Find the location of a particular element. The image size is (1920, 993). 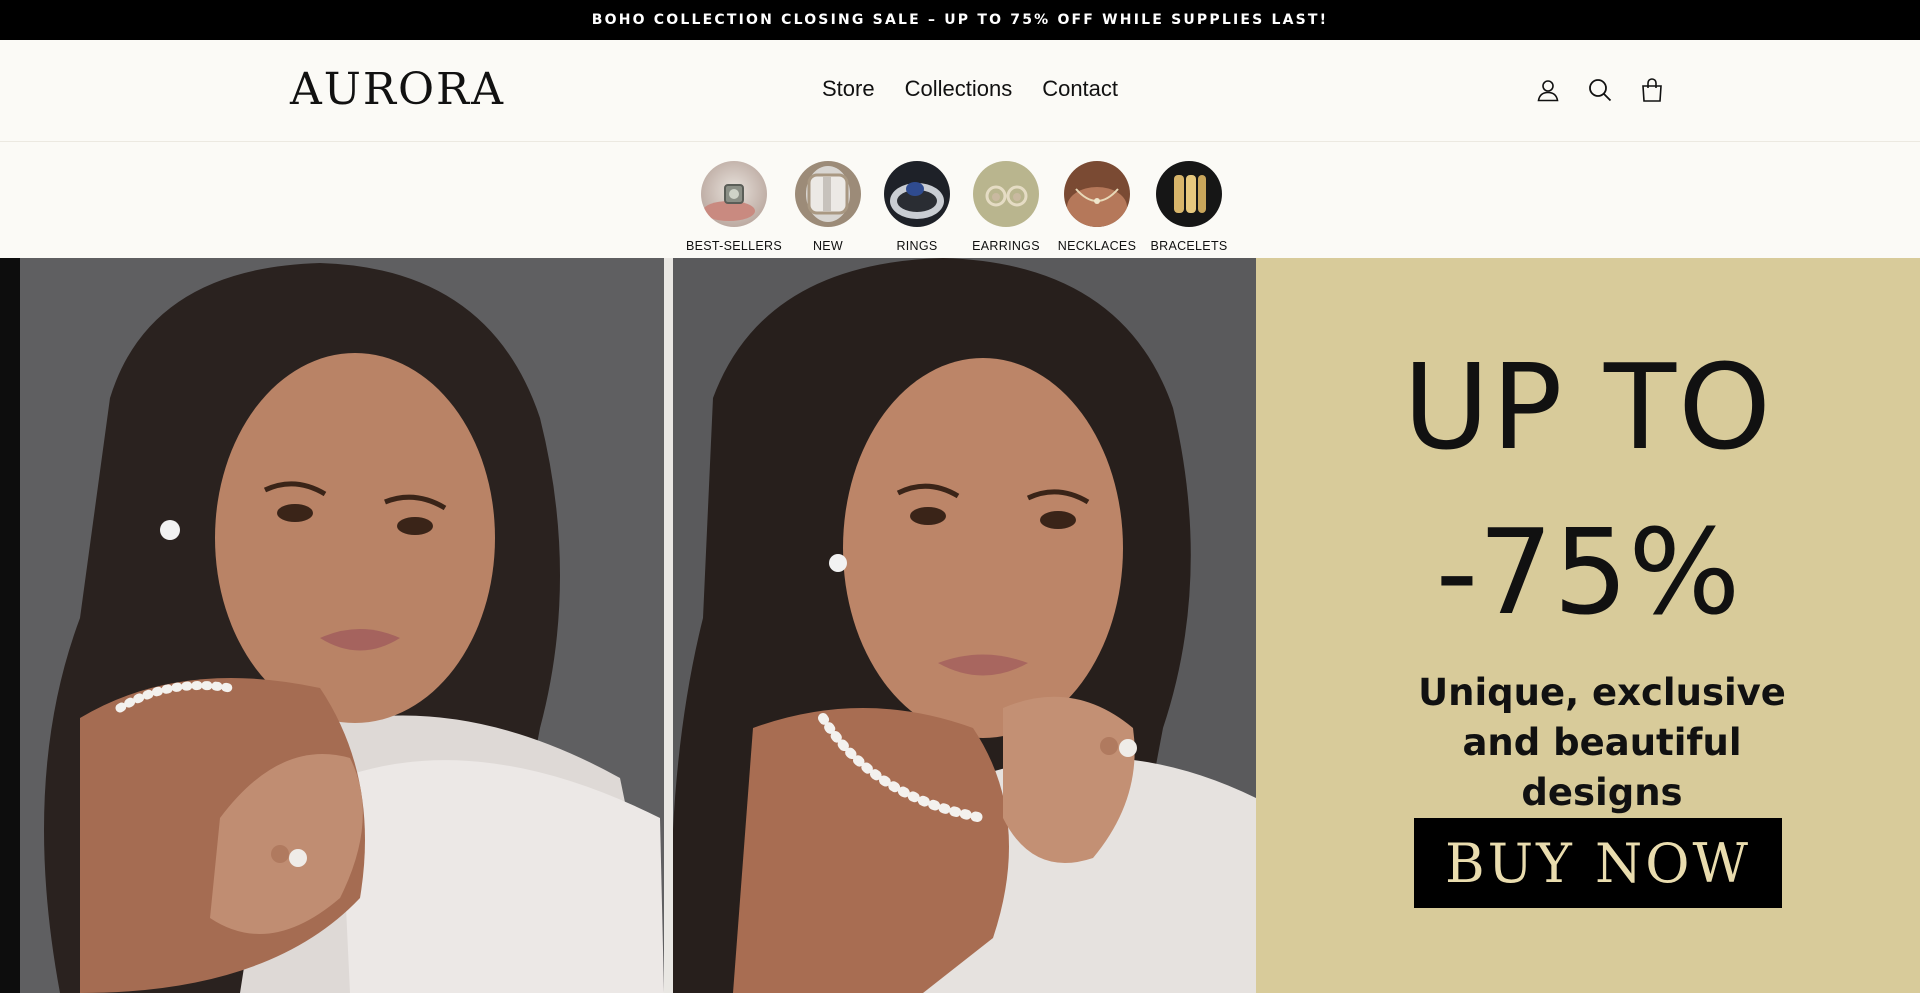

nav-collections: Collections is located at coordinates (959, 89).